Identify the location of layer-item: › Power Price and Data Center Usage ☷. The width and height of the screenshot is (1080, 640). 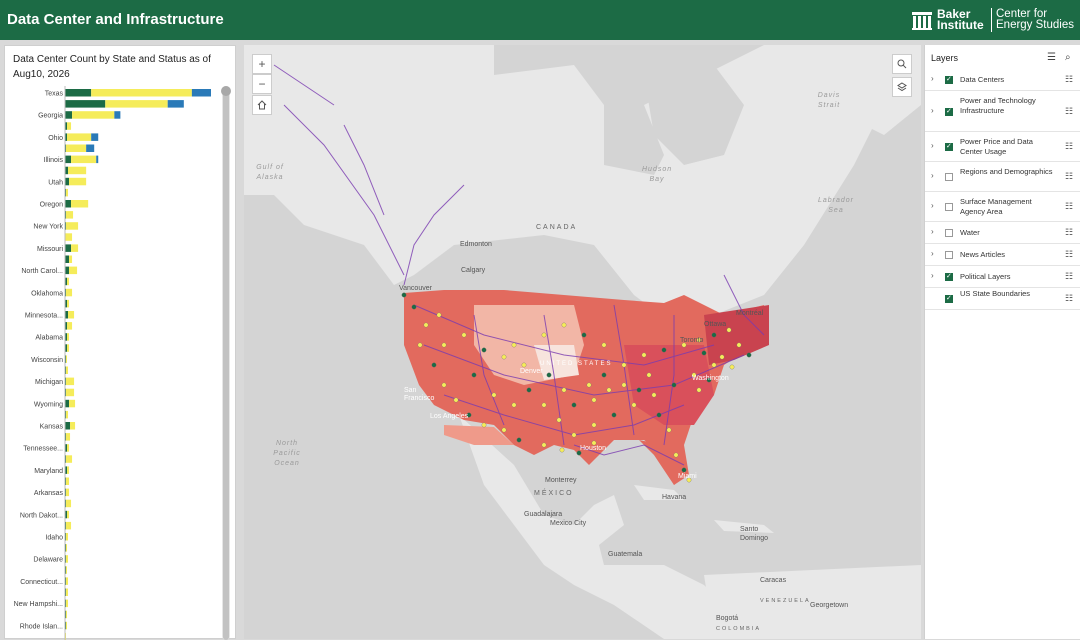
(1002, 147).